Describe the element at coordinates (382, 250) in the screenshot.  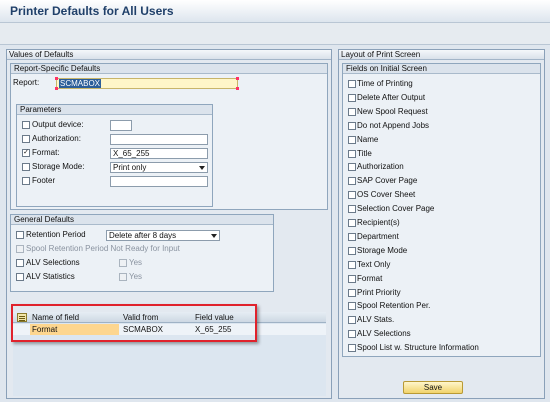
I see `field-checkbox-label: Storage Mode` at that location.